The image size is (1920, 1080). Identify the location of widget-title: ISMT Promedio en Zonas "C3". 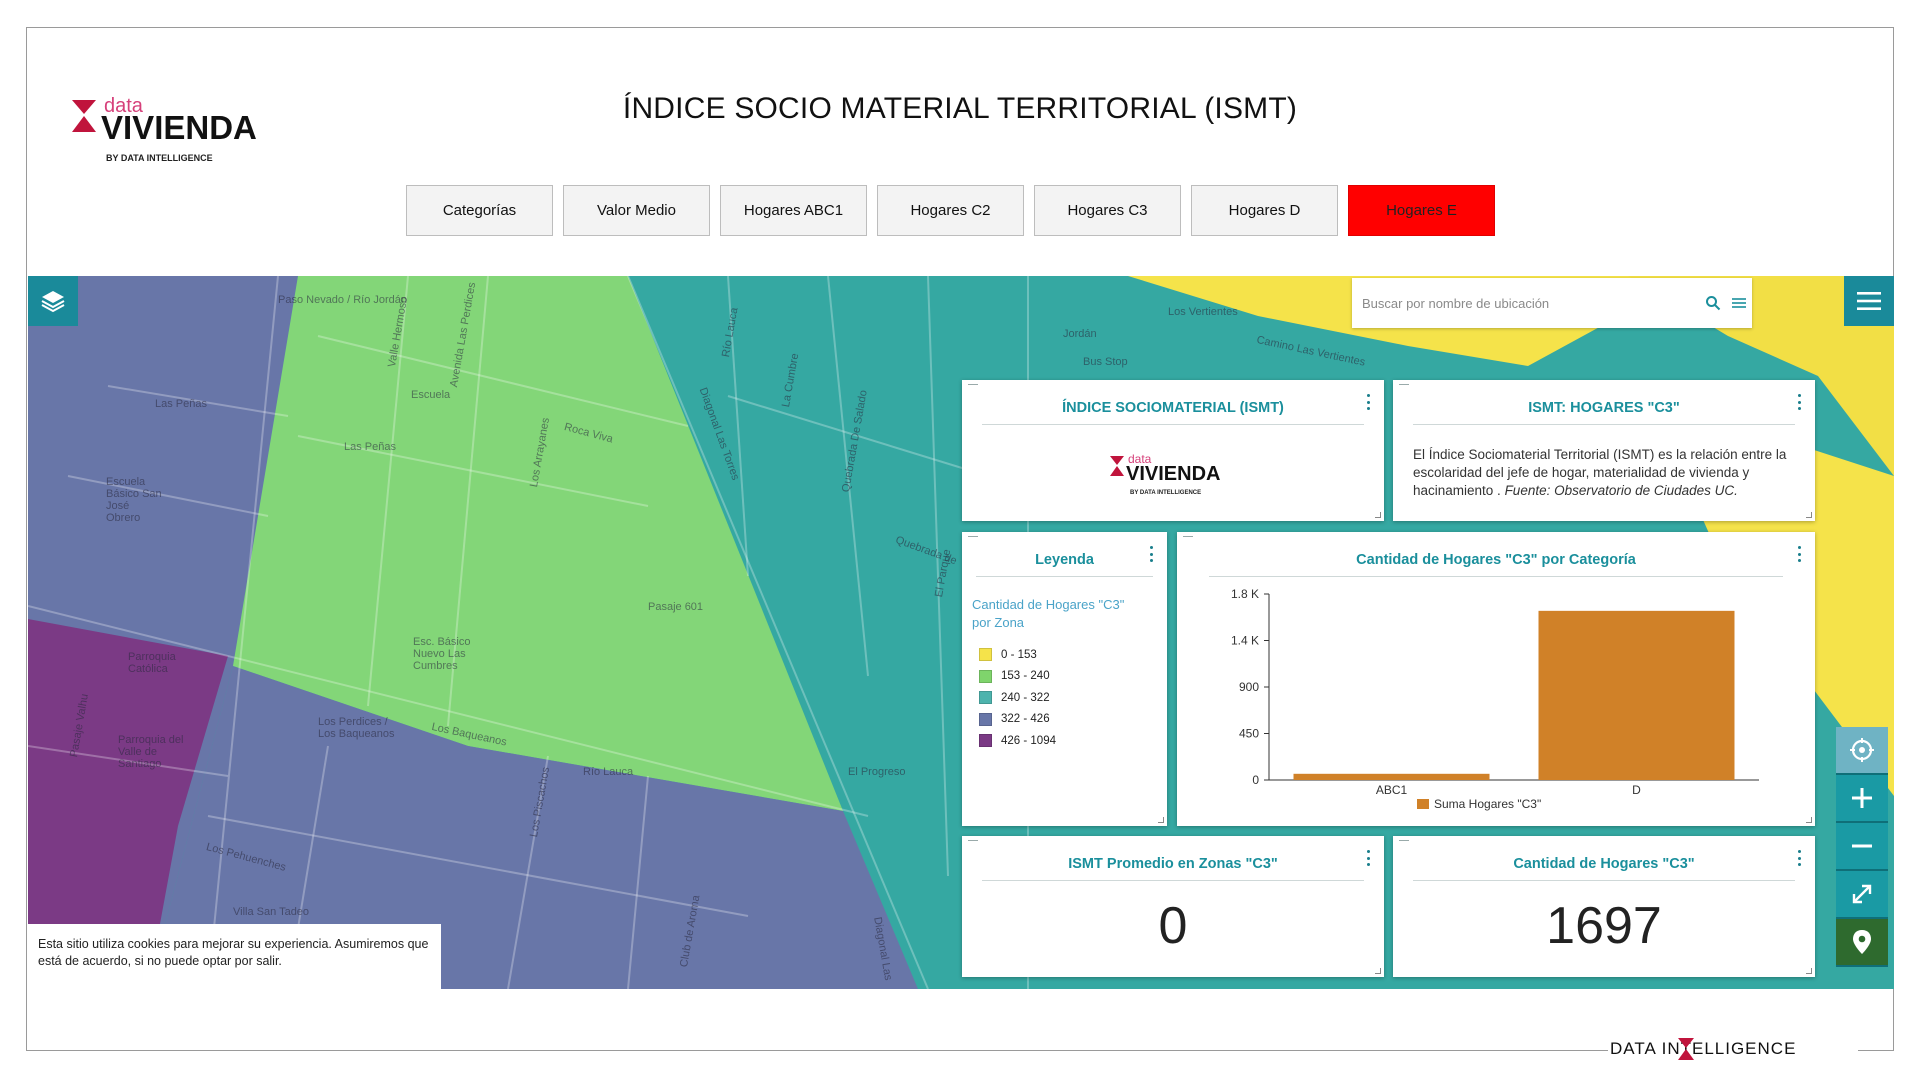
(1173, 868).